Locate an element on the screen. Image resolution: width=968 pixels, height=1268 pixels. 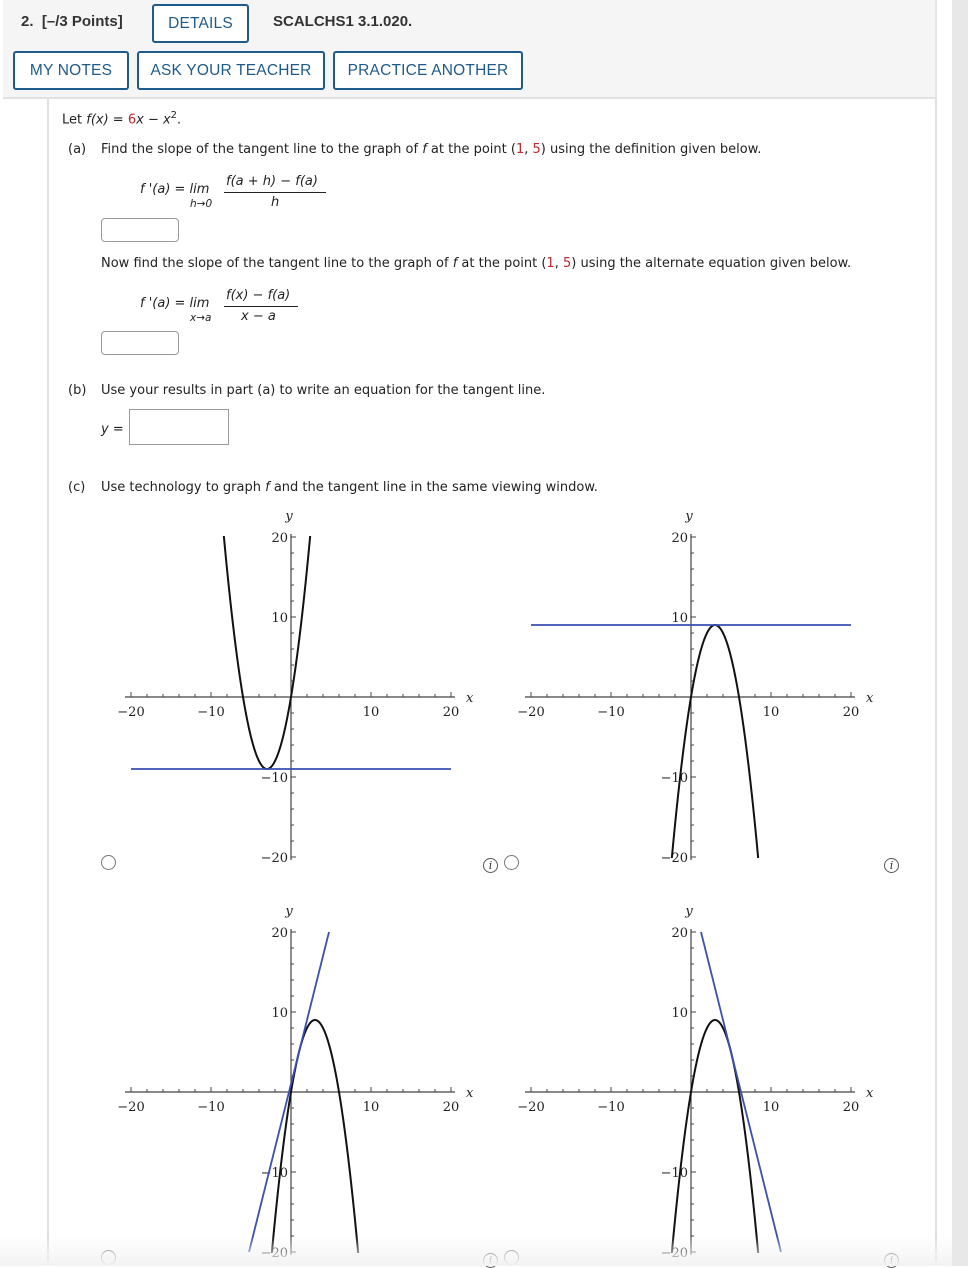
option-2: −20 −10 10 20 20 10 −10 −20 x y is located at coordinates (695, 687).